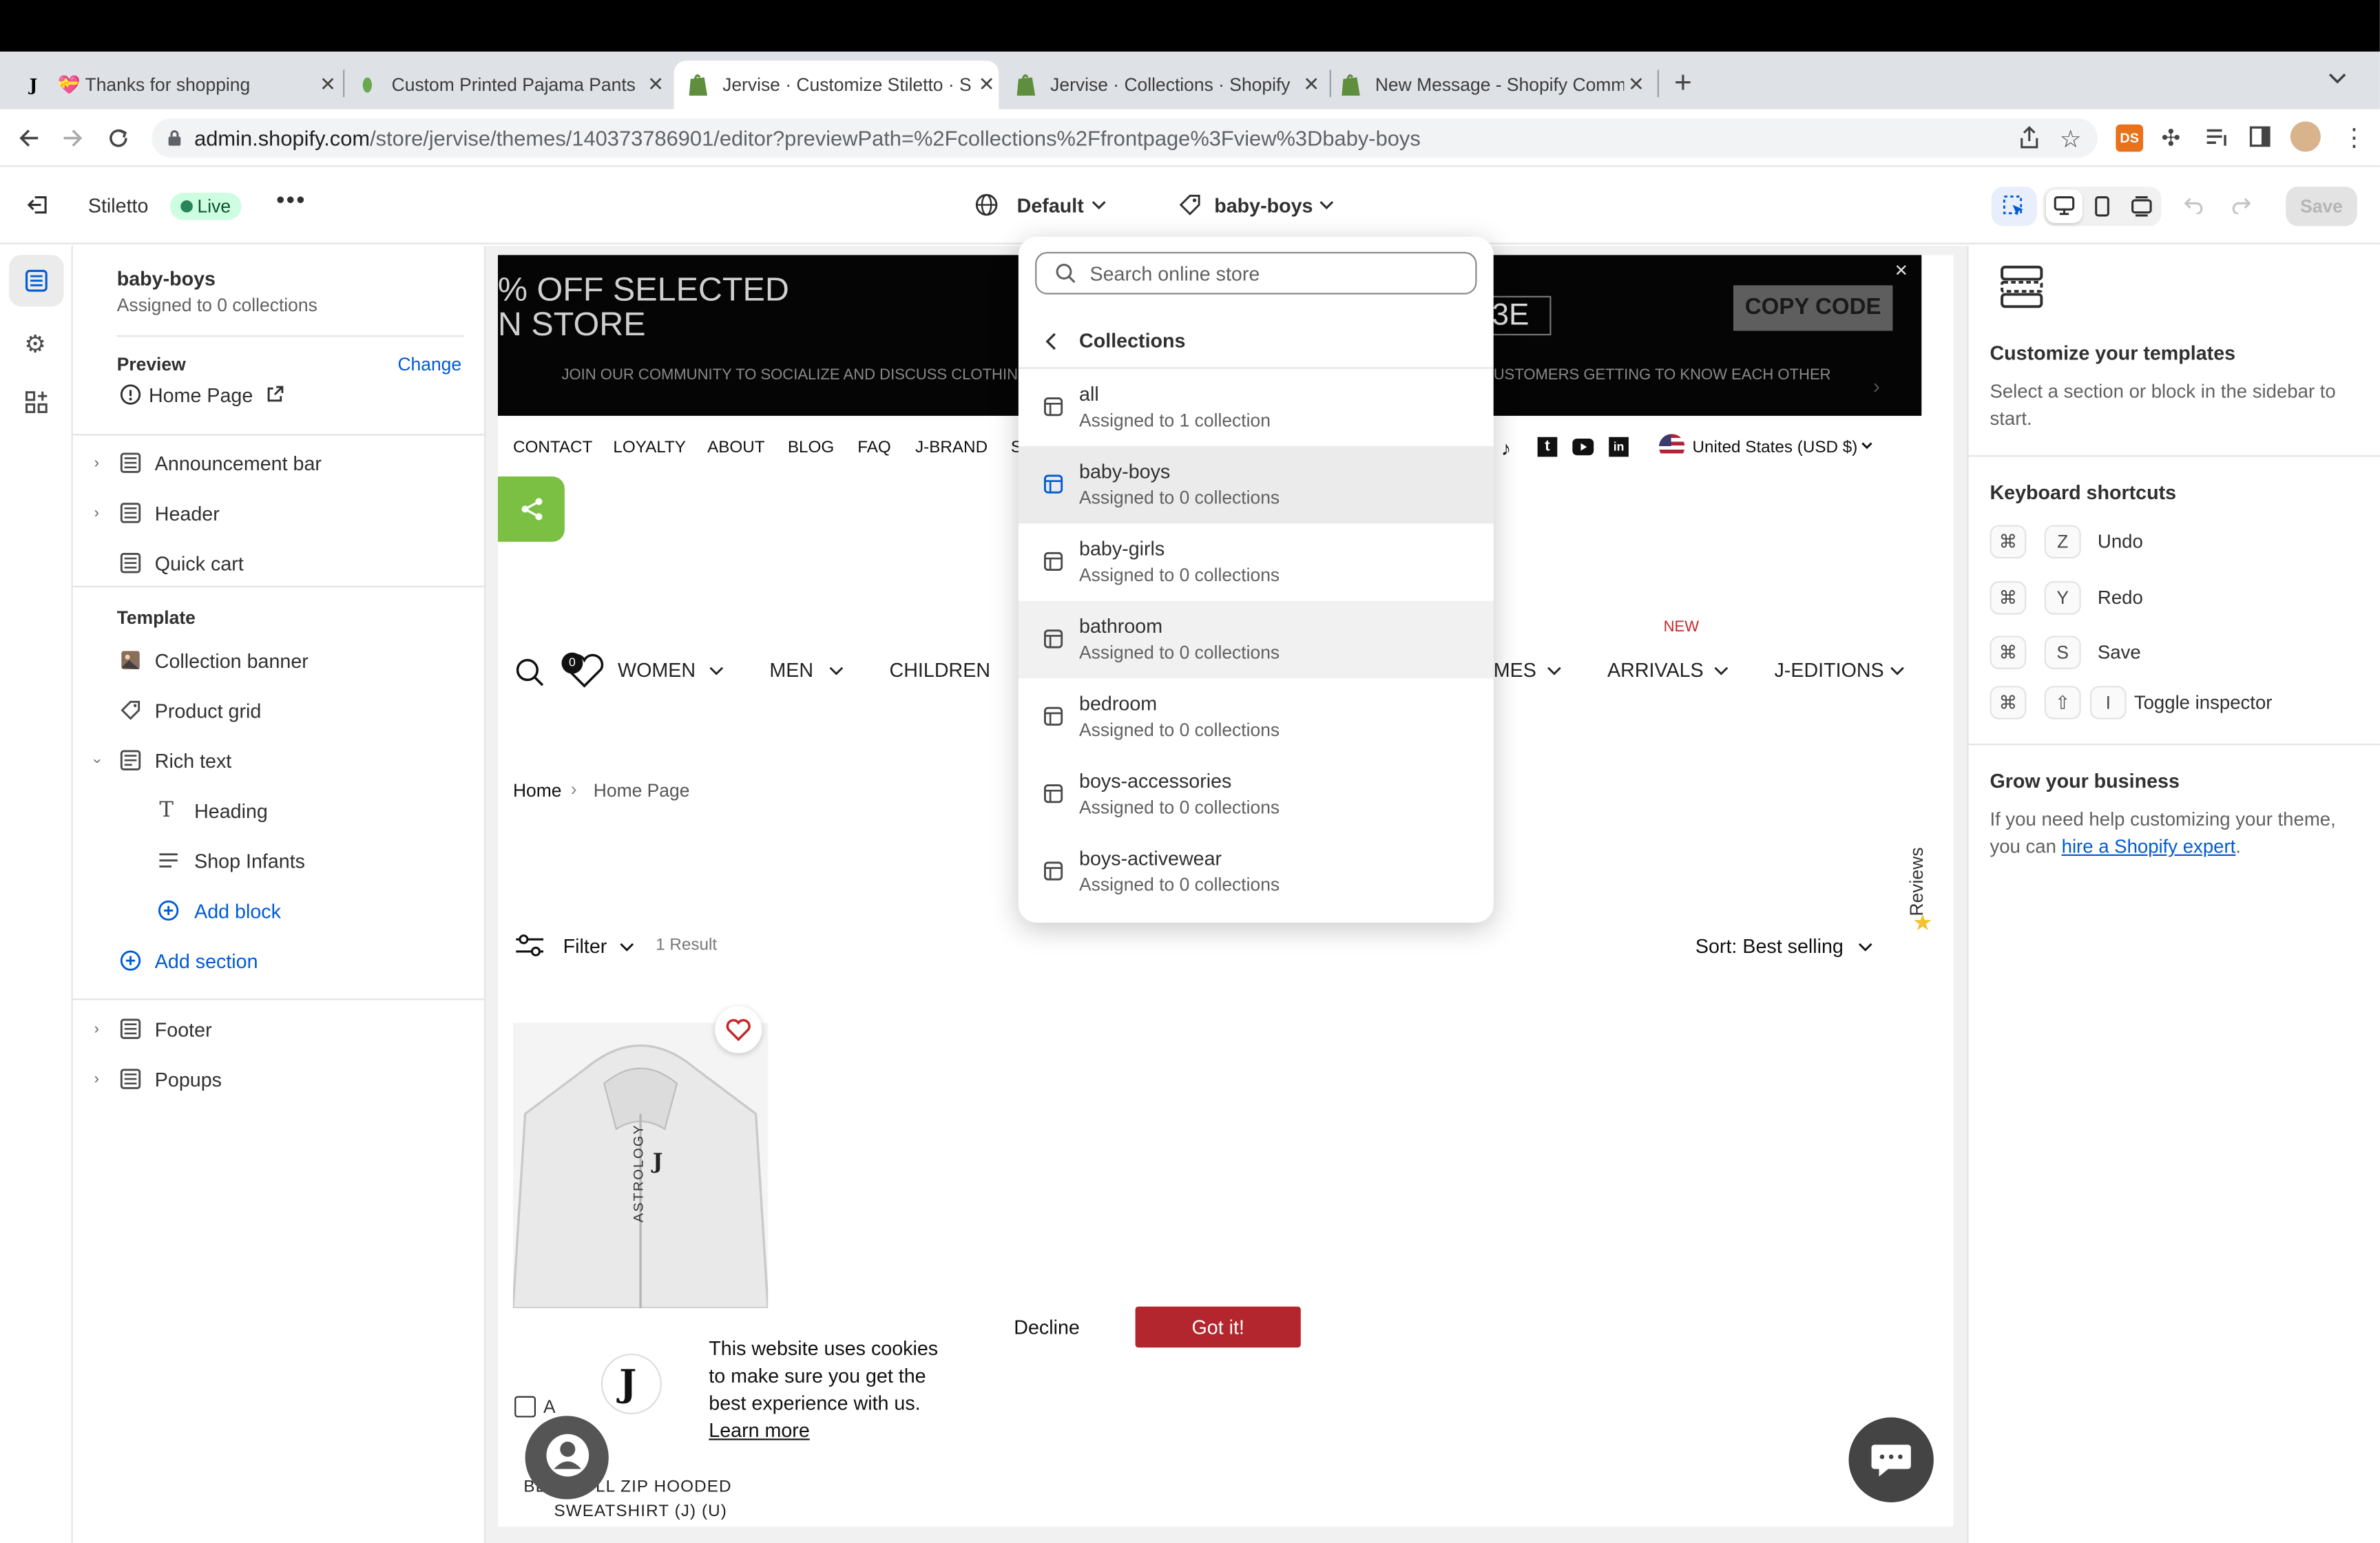  What do you see at coordinates (2337, 77) in the screenshot?
I see `tab-search-chevron-icon` at bounding box center [2337, 77].